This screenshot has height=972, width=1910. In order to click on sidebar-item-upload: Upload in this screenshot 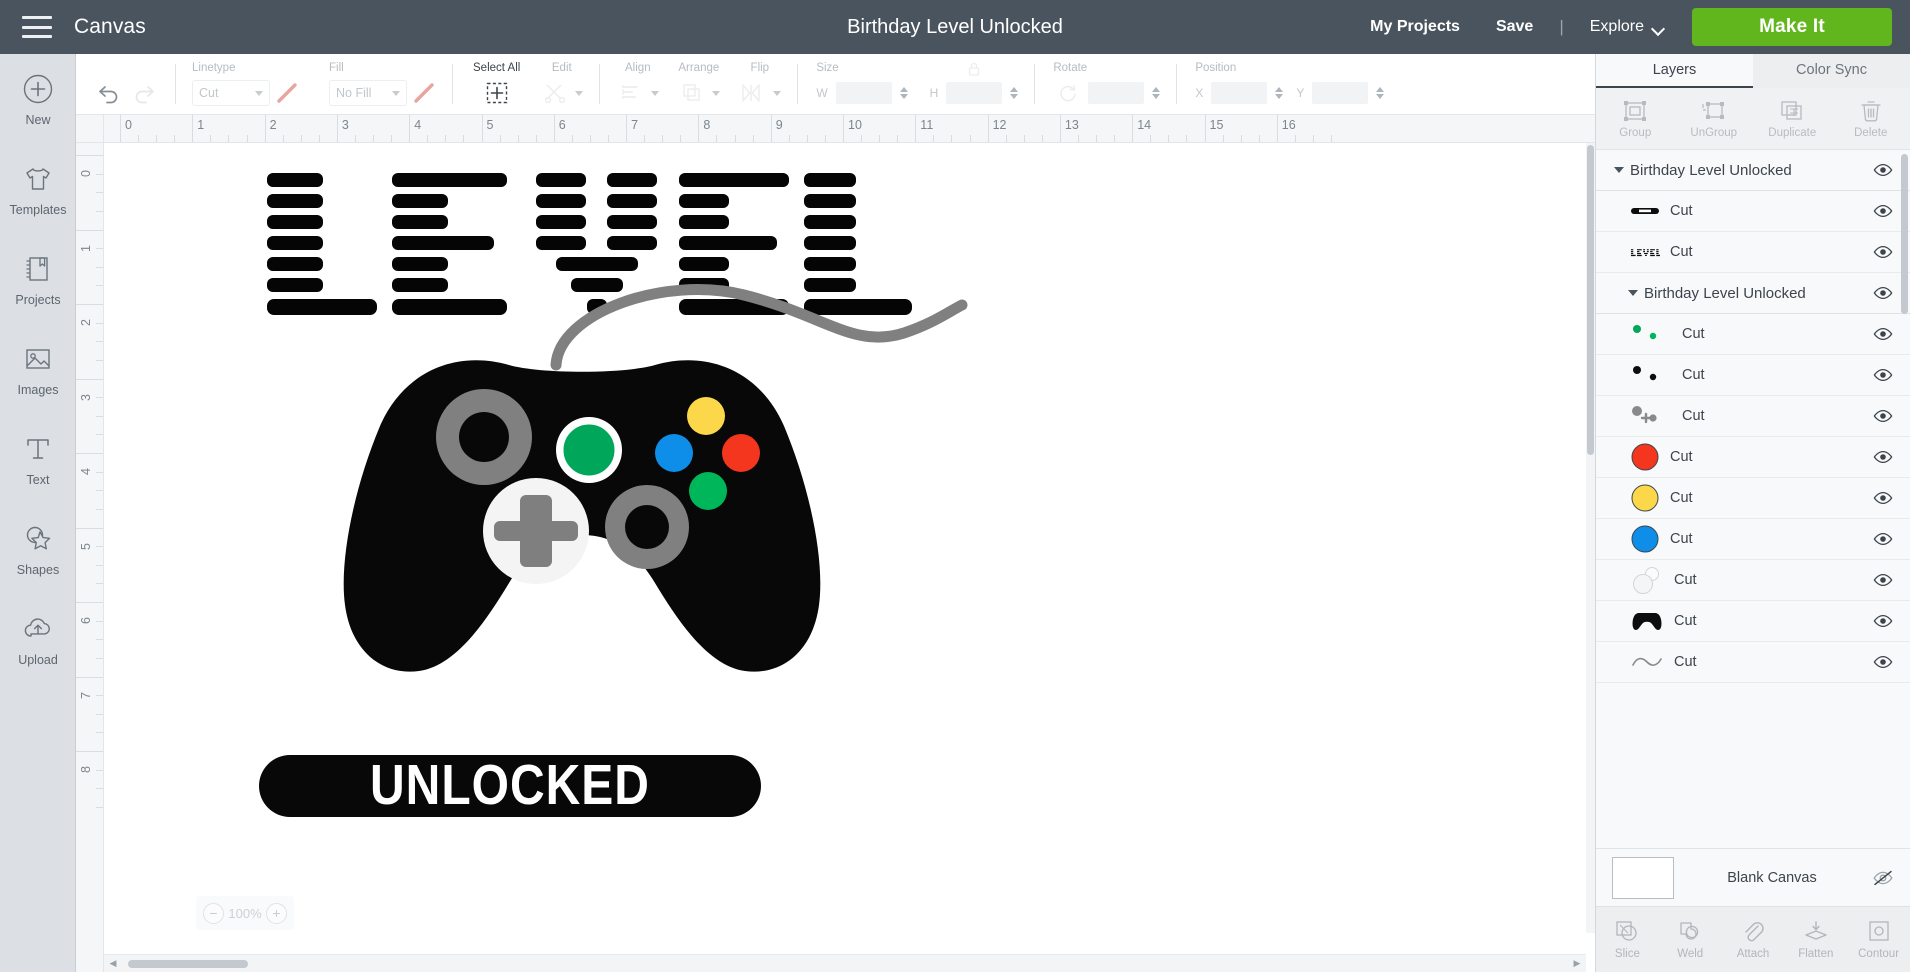, I will do `click(38, 639)`.